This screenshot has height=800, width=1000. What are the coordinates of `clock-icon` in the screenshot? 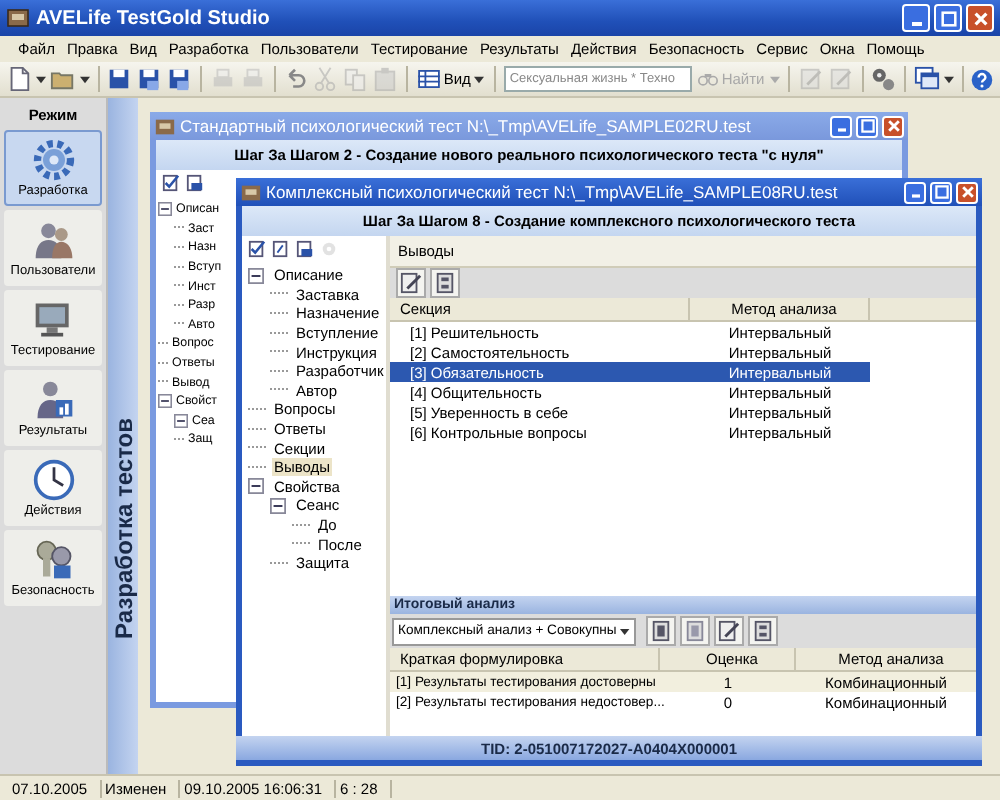 It's located at (53, 480).